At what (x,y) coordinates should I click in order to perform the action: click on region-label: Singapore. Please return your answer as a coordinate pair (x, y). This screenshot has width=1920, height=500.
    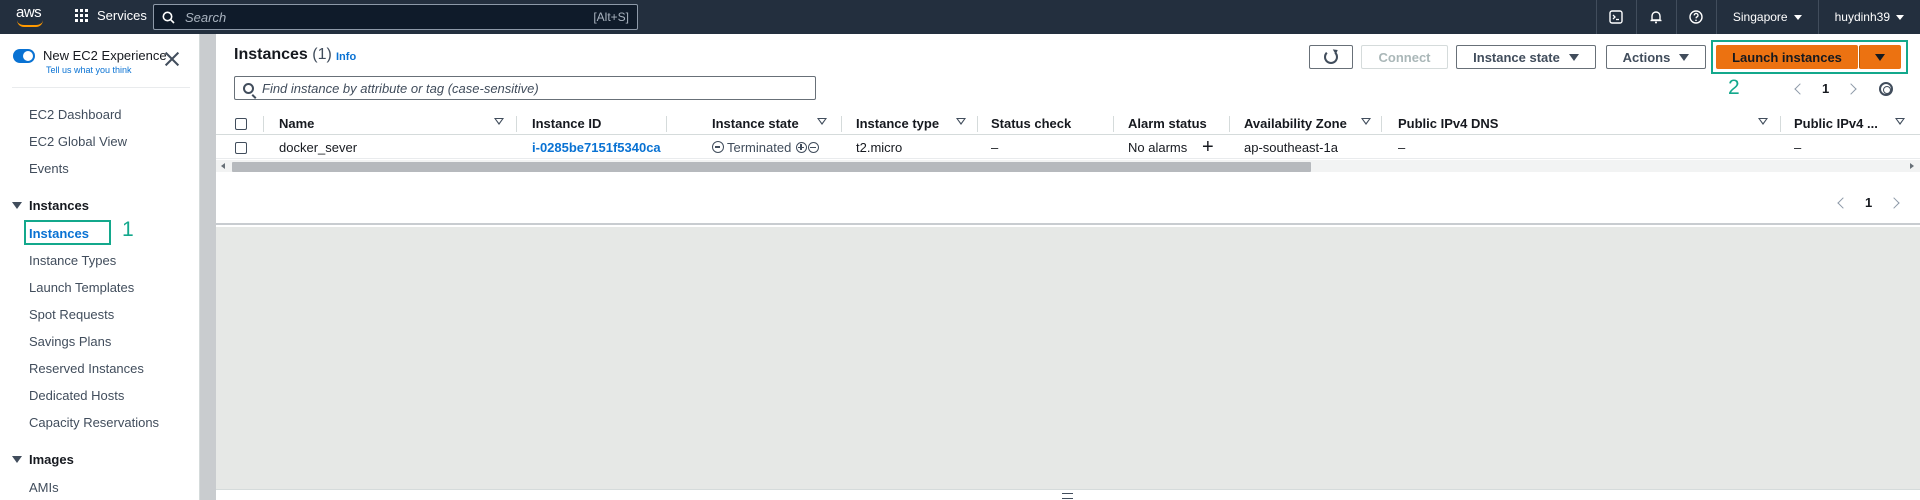
    Looking at the image, I should click on (1760, 17).